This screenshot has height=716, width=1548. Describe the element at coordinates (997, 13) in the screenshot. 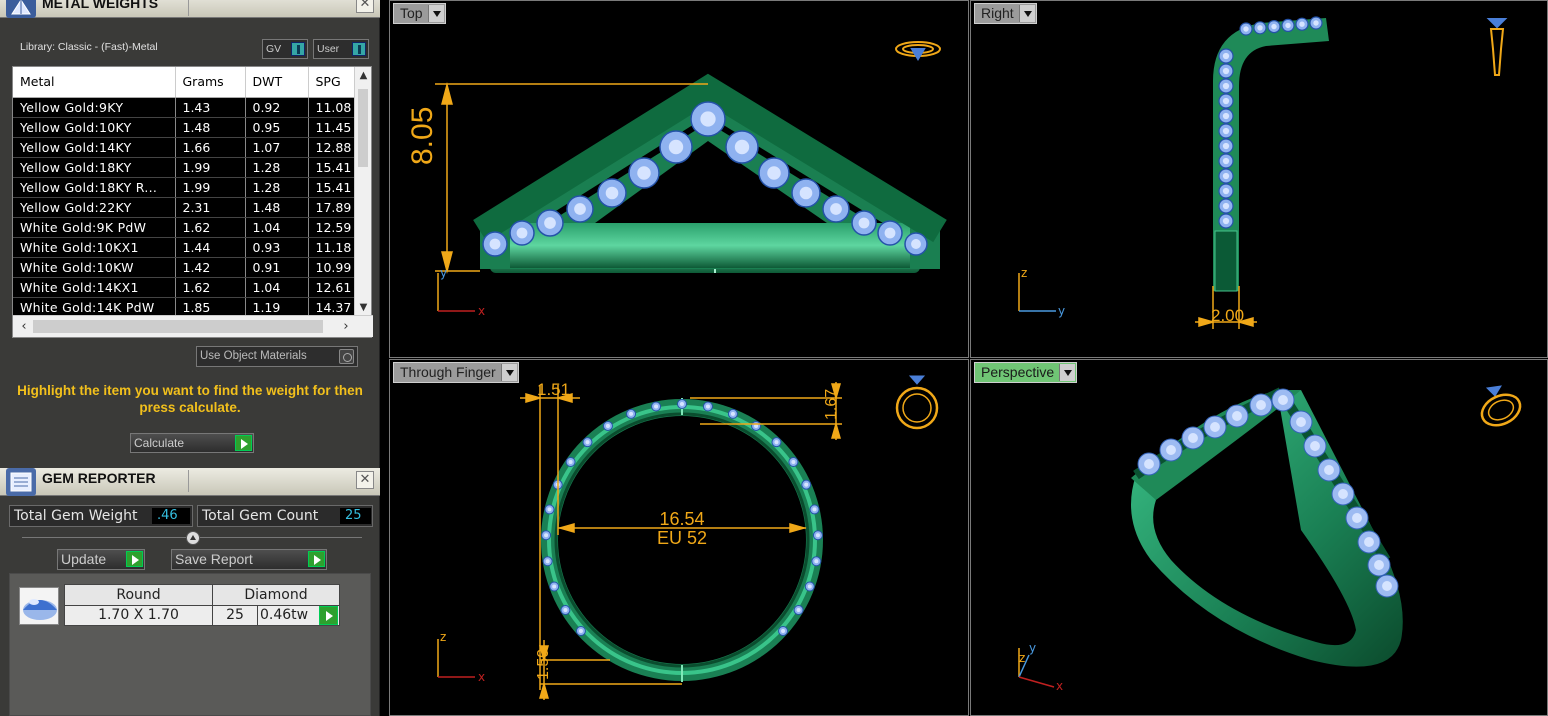

I see `tab-right-label: Right` at that location.